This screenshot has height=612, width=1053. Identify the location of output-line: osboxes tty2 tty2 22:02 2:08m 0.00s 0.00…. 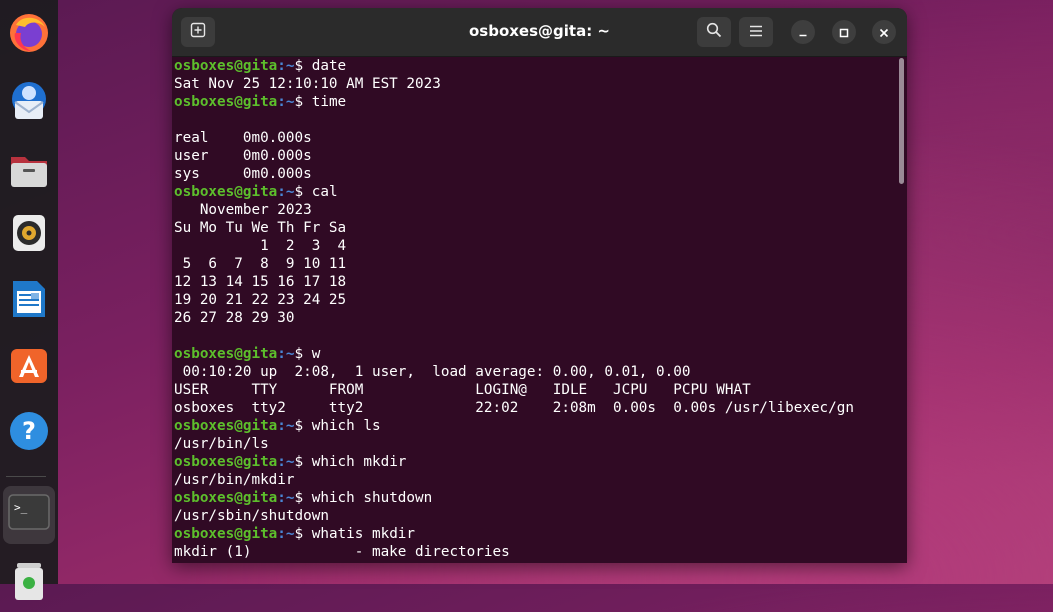
(514, 408).